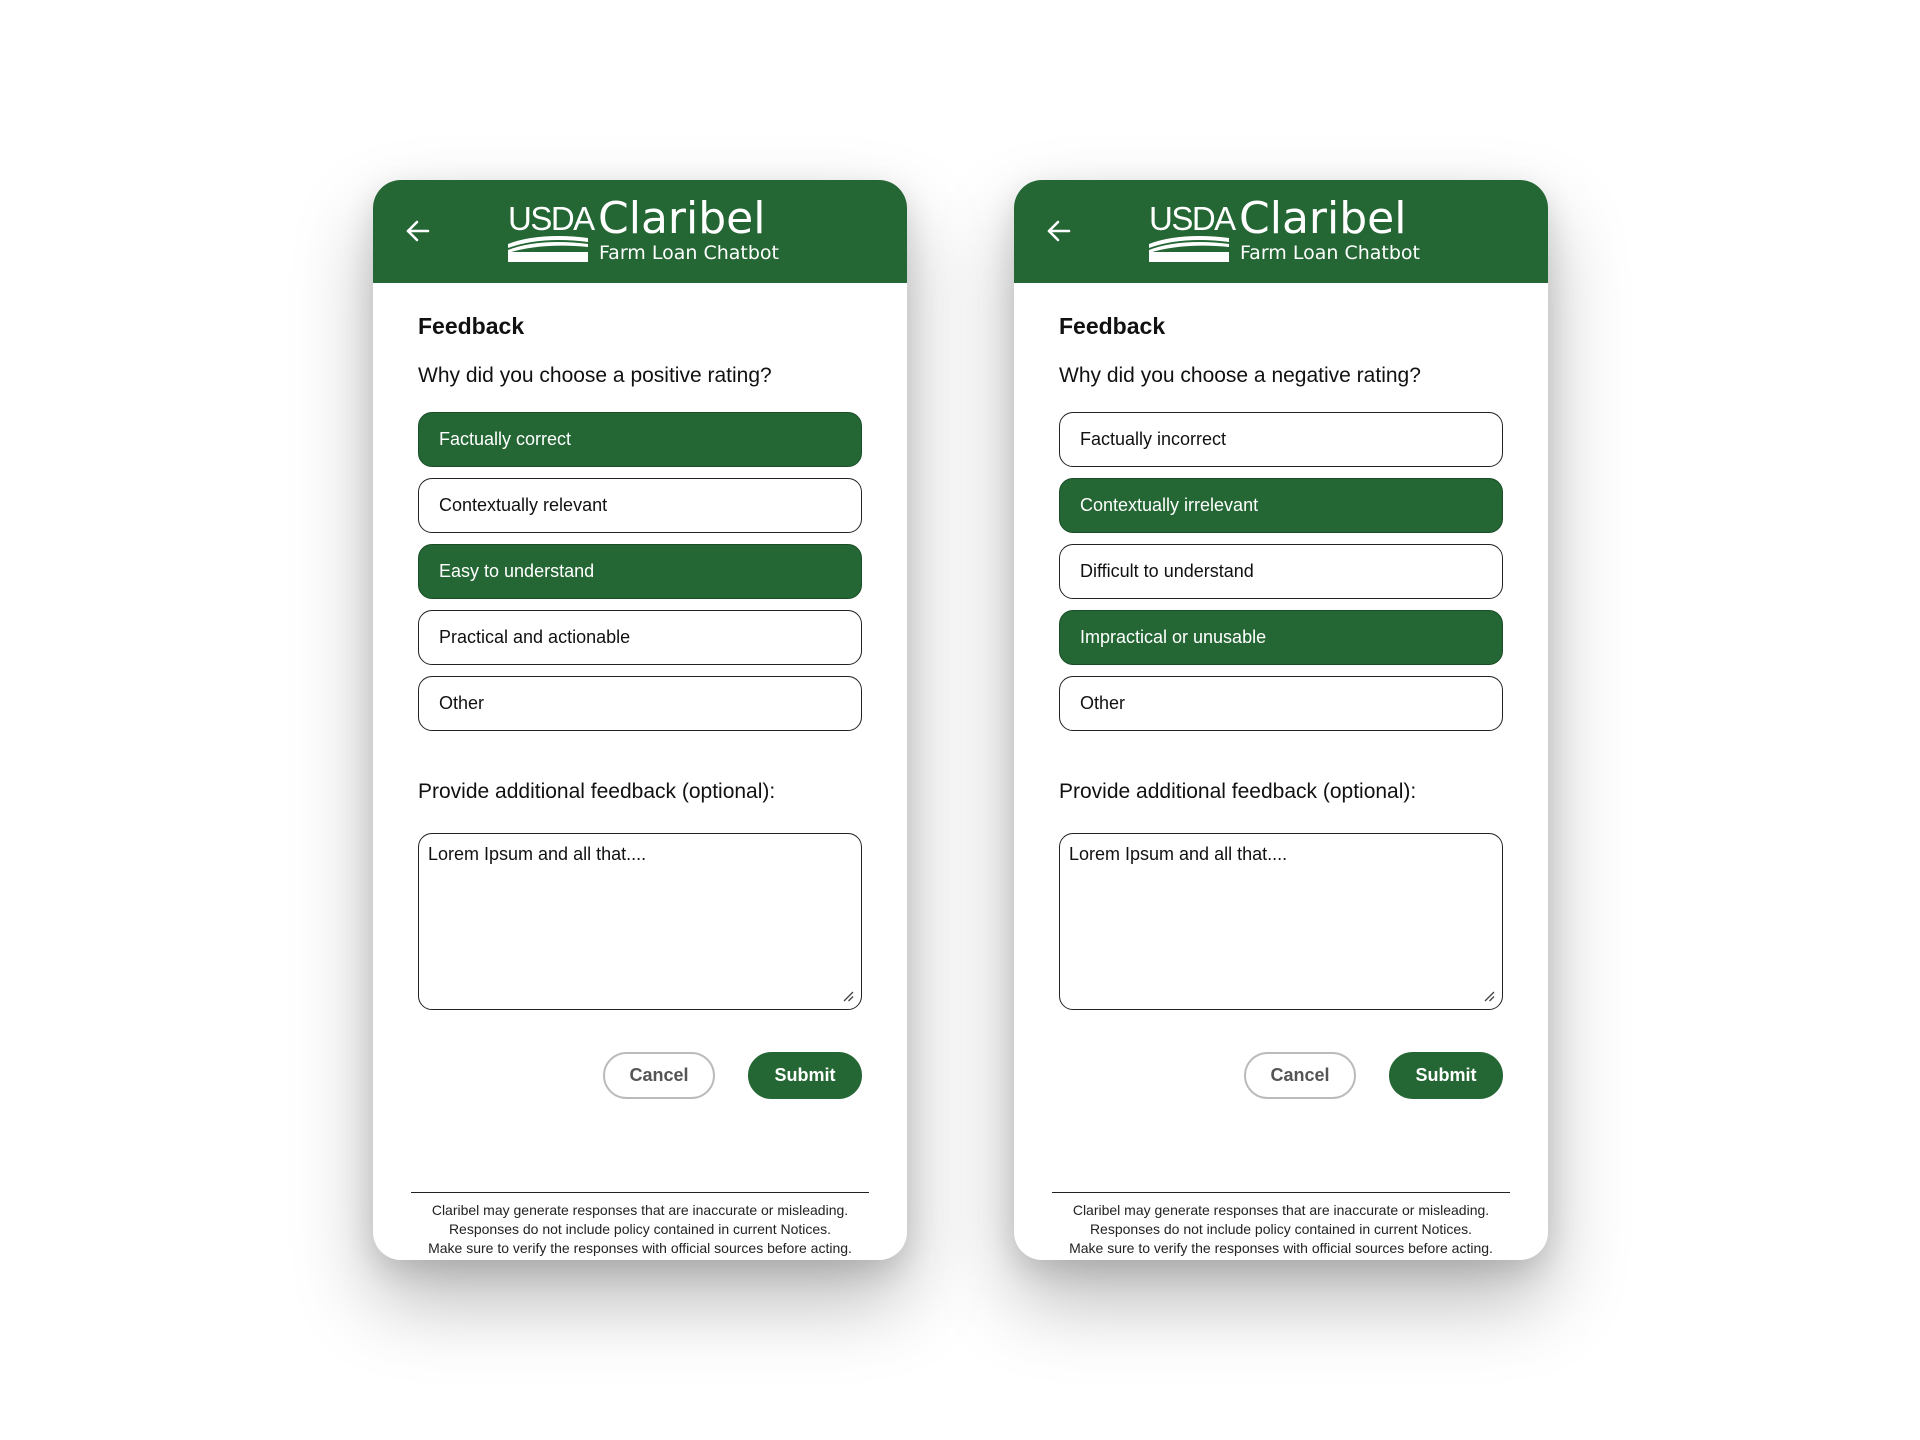  Describe the element at coordinates (1281, 505) in the screenshot. I see `option-contextually-irrelevant: Contextually irrelevant` at that location.